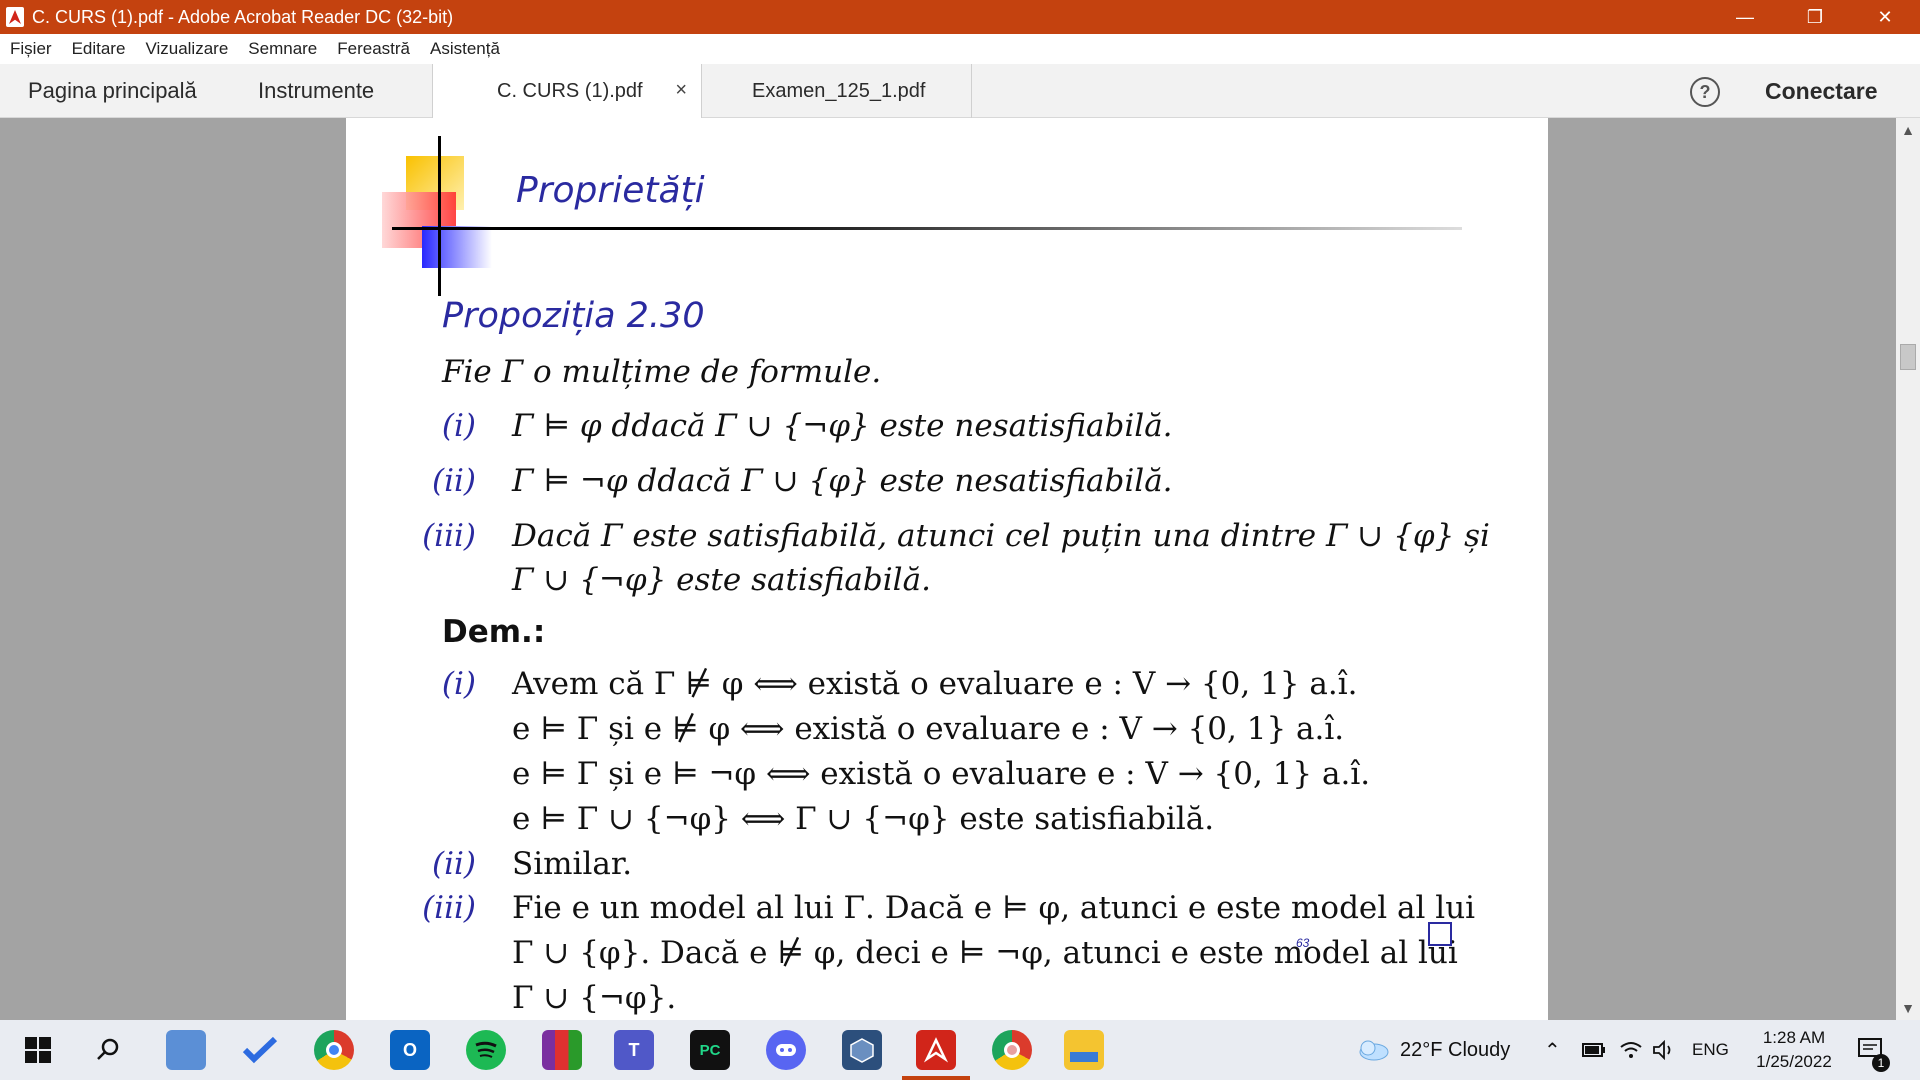  Describe the element at coordinates (1705, 92) in the screenshot. I see `help-icon: ?` at that location.